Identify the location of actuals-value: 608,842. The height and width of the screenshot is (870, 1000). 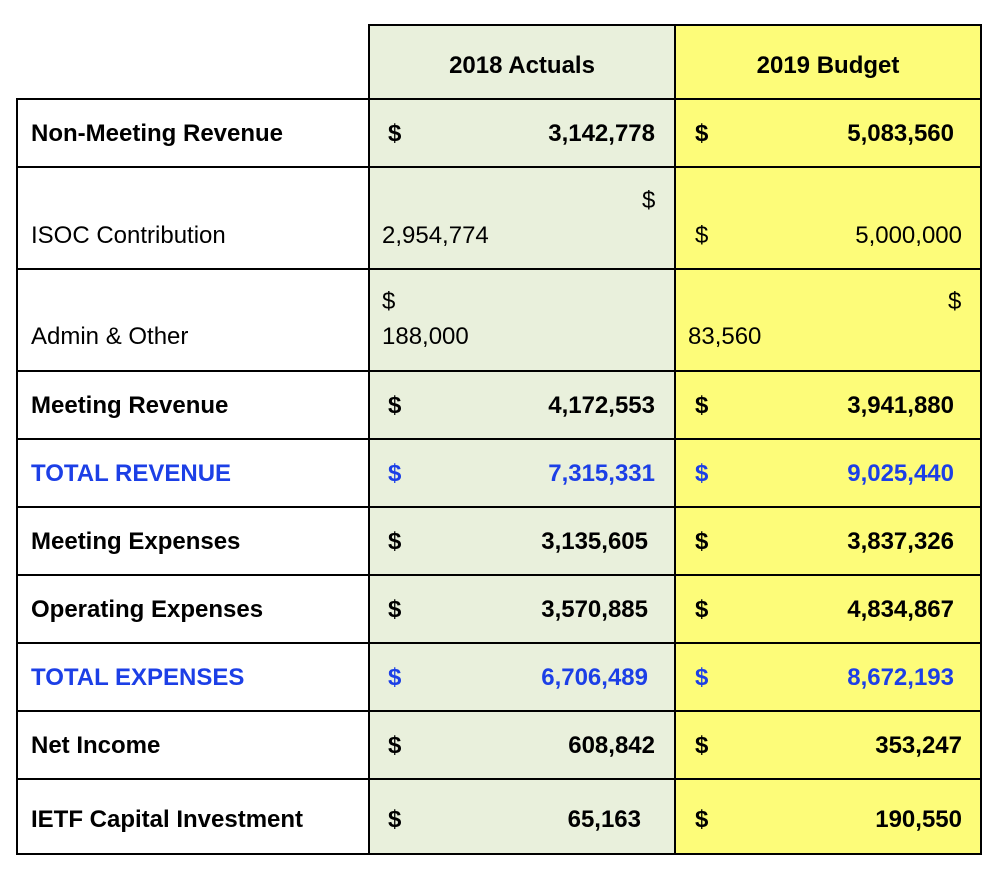
(611, 745).